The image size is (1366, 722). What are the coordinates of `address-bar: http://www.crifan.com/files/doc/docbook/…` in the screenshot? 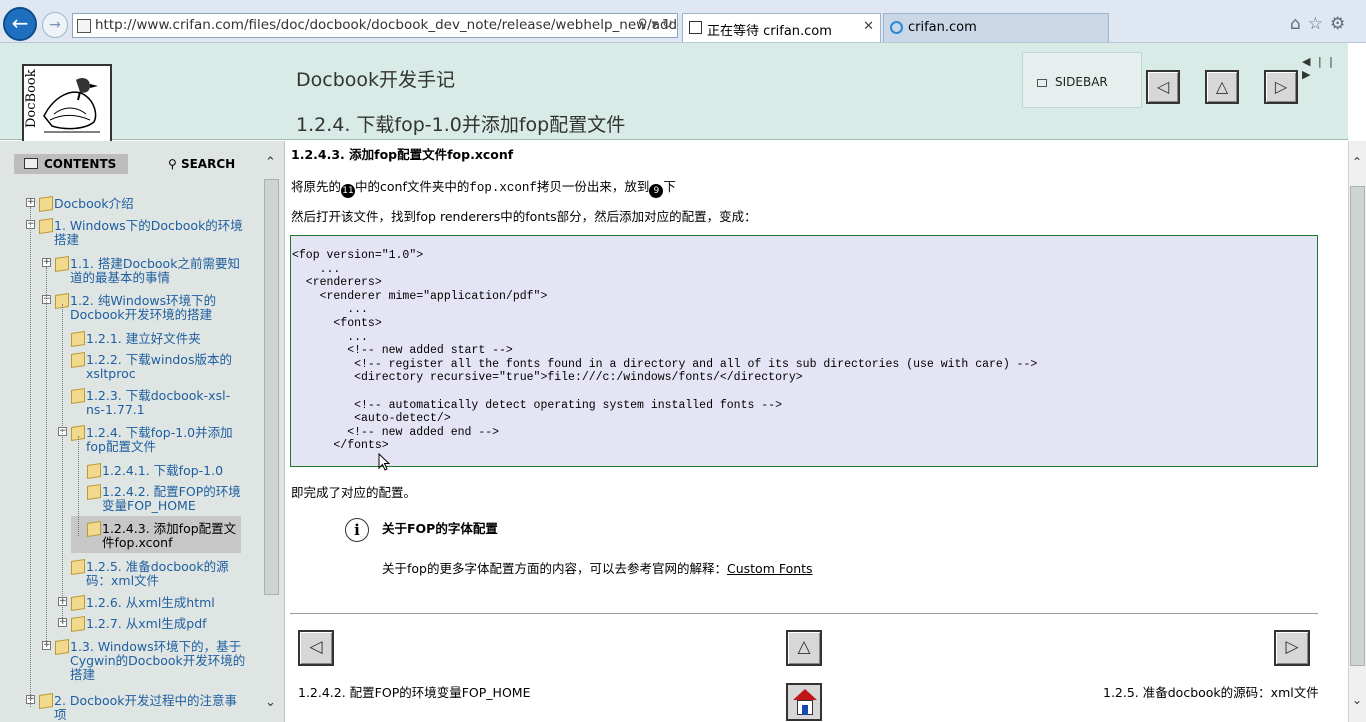 It's located at (375, 25).